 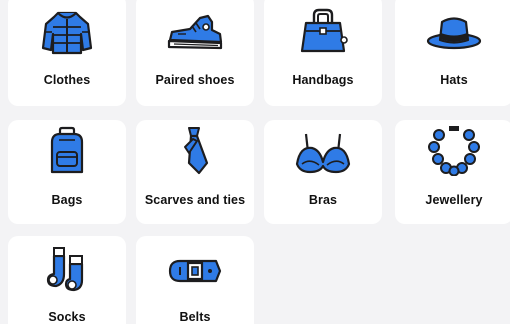 What do you see at coordinates (454, 80) in the screenshot?
I see `category-label: Hats` at bounding box center [454, 80].